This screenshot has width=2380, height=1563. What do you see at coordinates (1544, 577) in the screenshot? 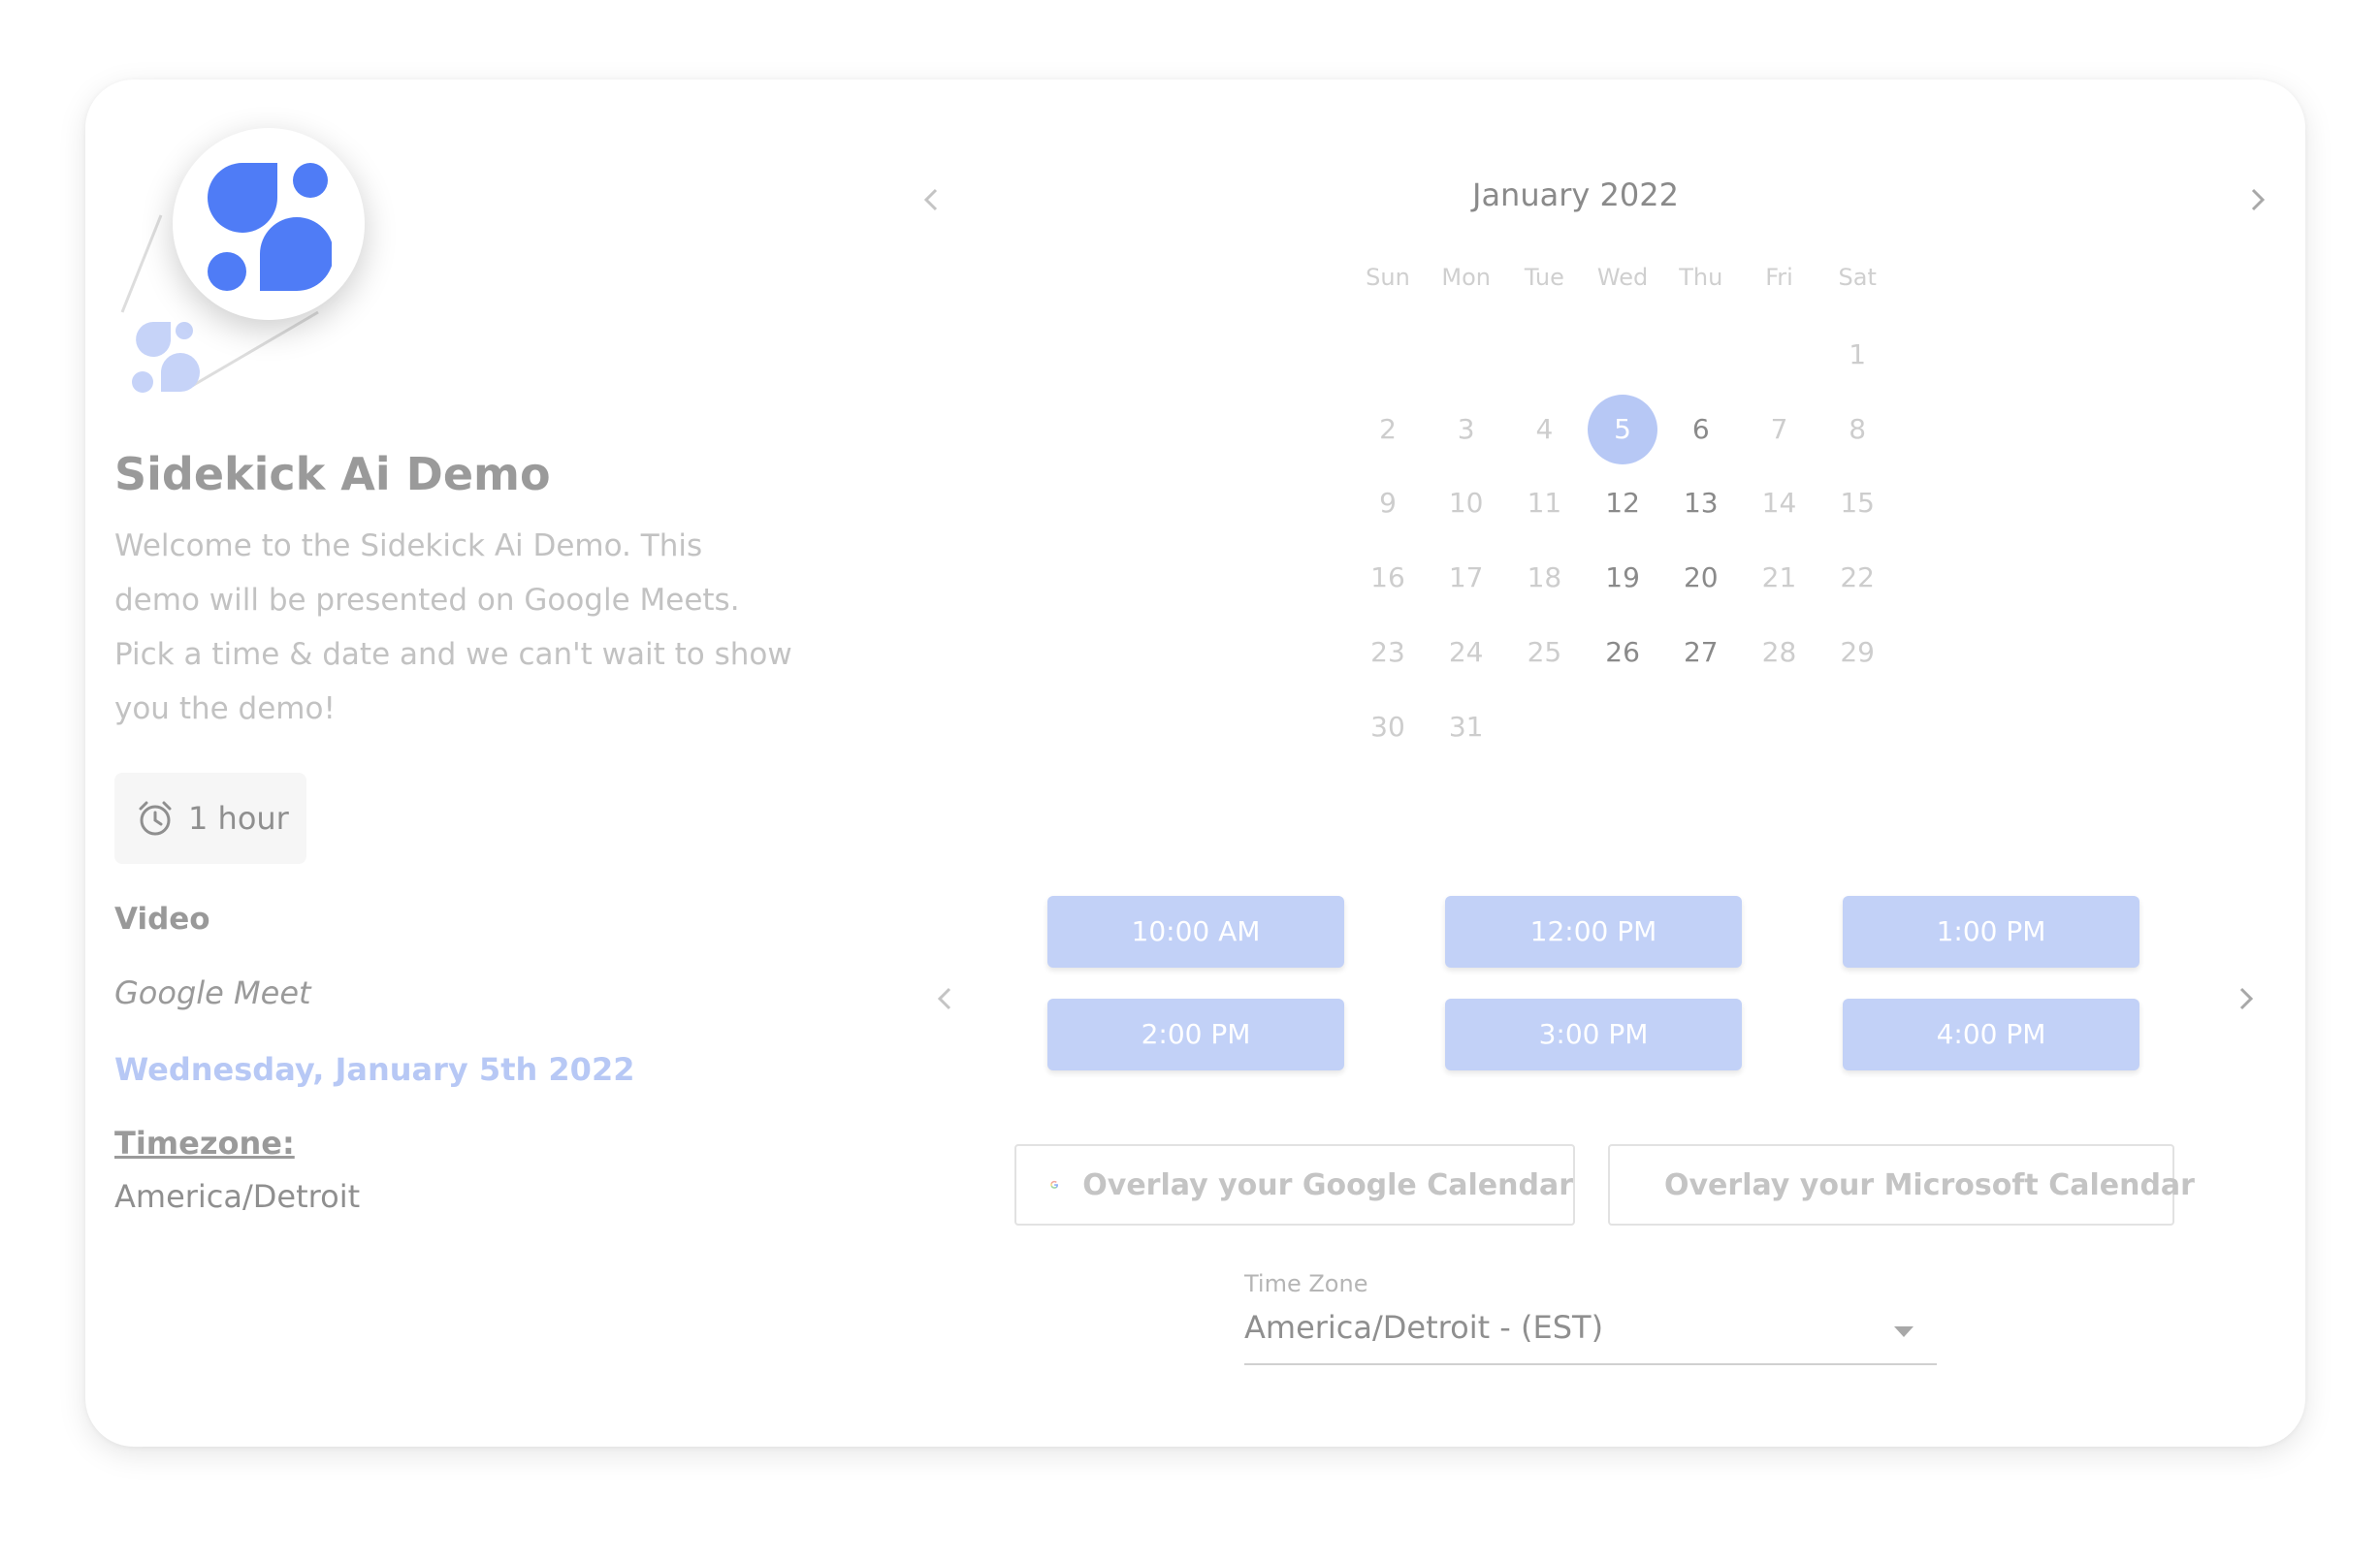
I see `calendar-day: 18` at bounding box center [1544, 577].